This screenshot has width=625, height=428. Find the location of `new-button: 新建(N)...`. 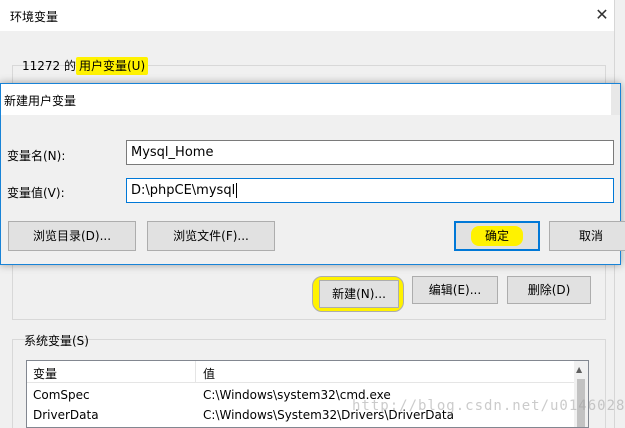

new-button: 新建(N)... is located at coordinates (359, 294).